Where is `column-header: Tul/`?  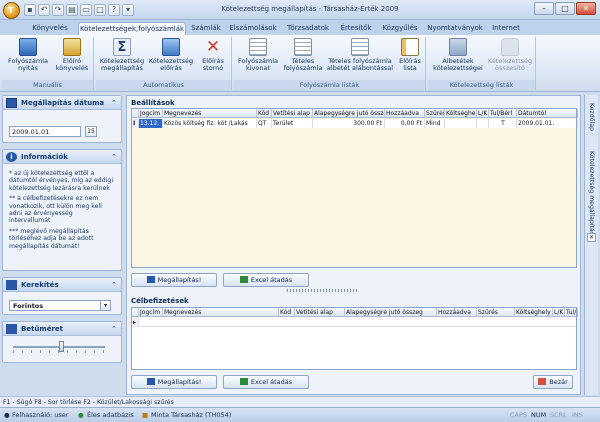
column-header: Tul/ is located at coordinates (571, 312).